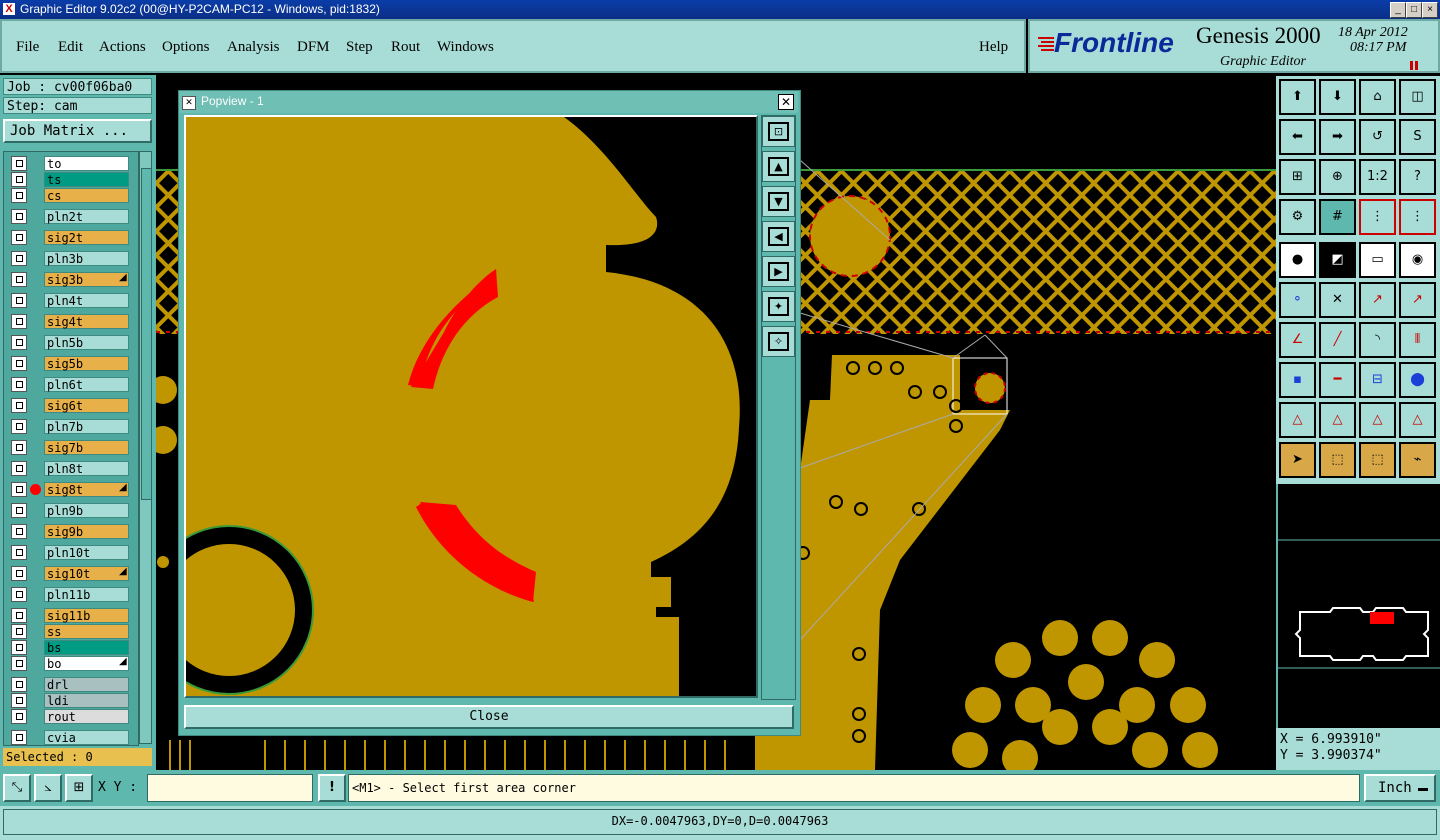 Image resolution: width=1440 pixels, height=840 pixels. Describe the element at coordinates (1377, 97) in the screenshot. I see `tool-home-button: ⌂` at that location.